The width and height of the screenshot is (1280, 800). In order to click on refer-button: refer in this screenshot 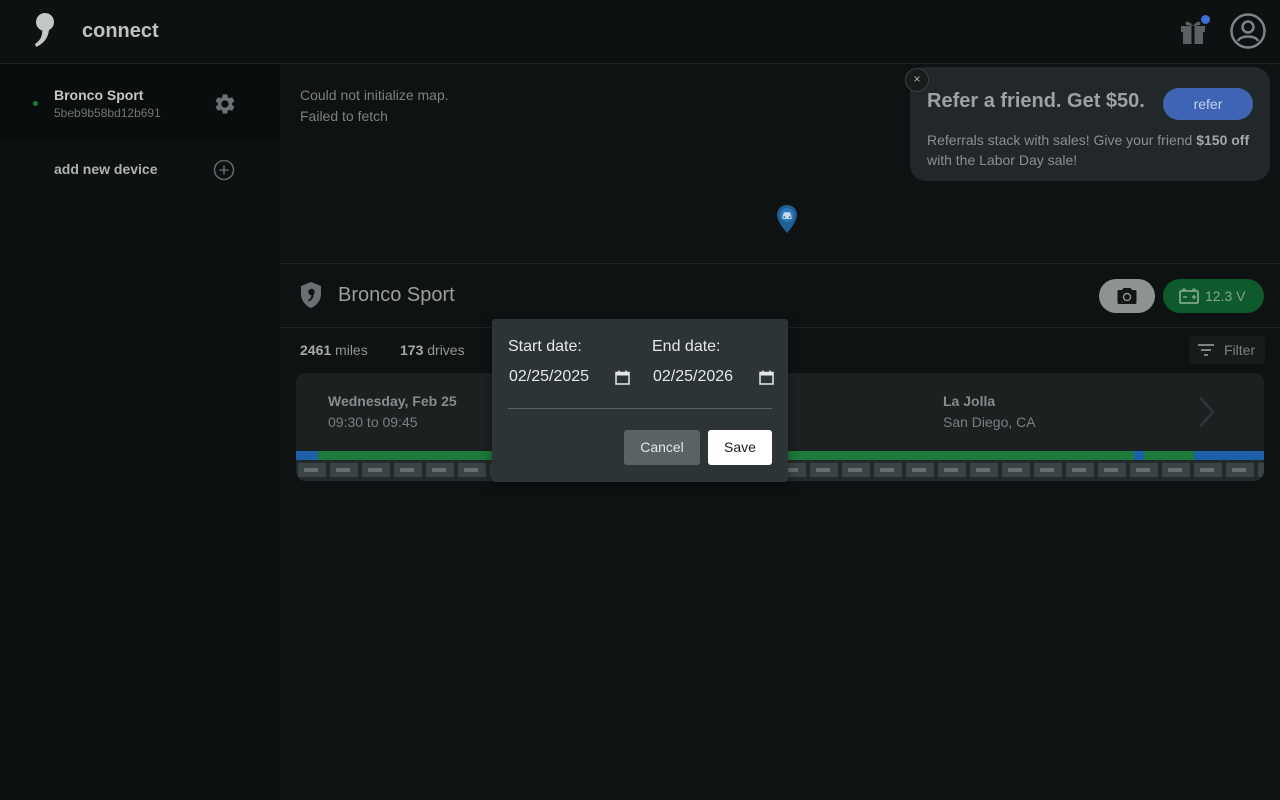, I will do `click(1208, 104)`.